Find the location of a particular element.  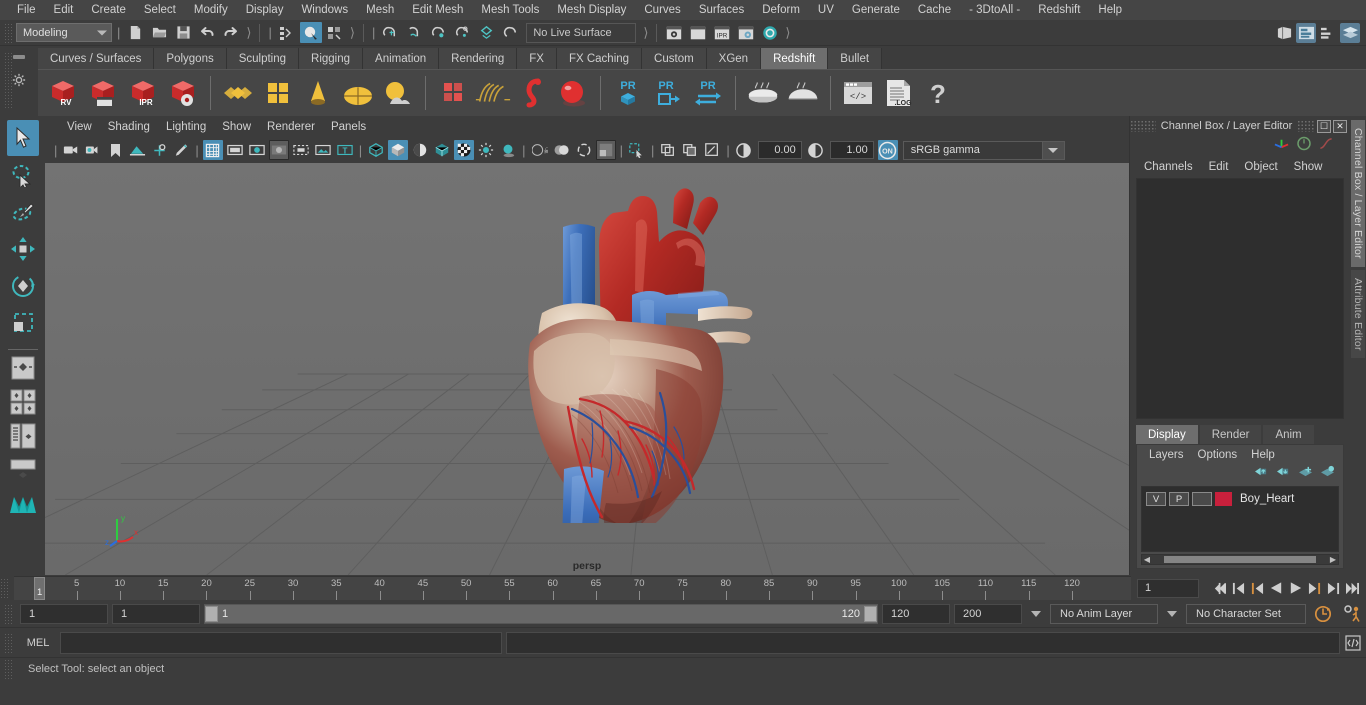

menu-item-3dtoall: - 3DtoAll - is located at coordinates (994, 10).